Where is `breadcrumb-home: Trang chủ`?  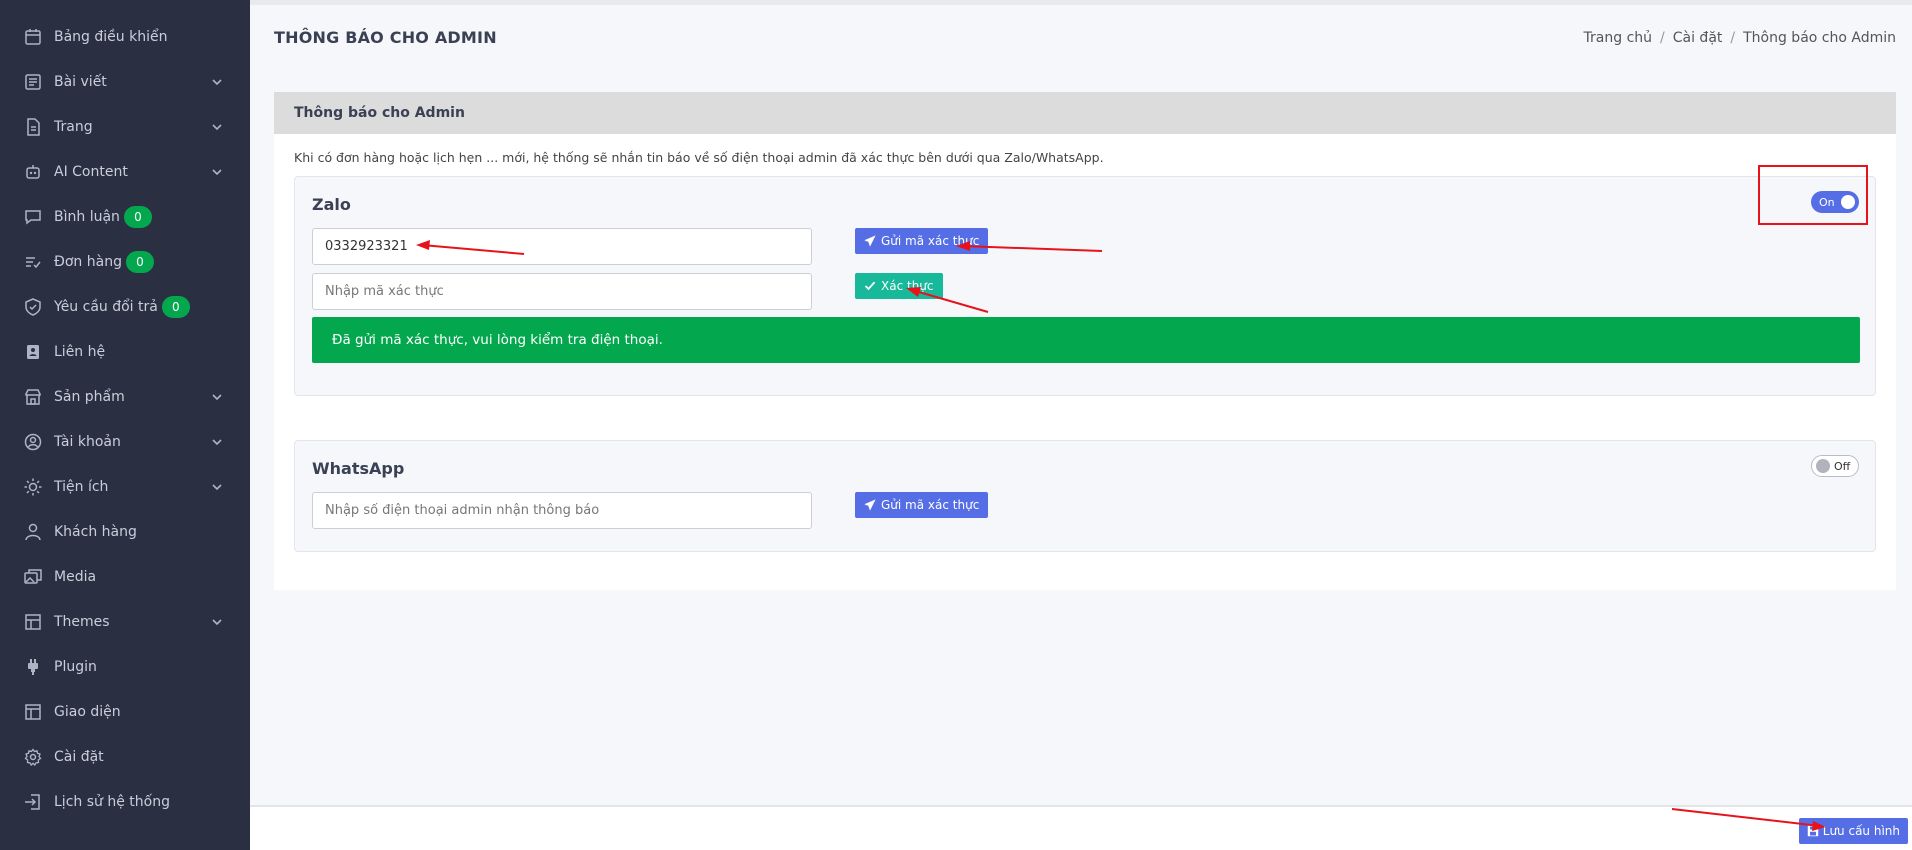 breadcrumb-home: Trang chủ is located at coordinates (1618, 38).